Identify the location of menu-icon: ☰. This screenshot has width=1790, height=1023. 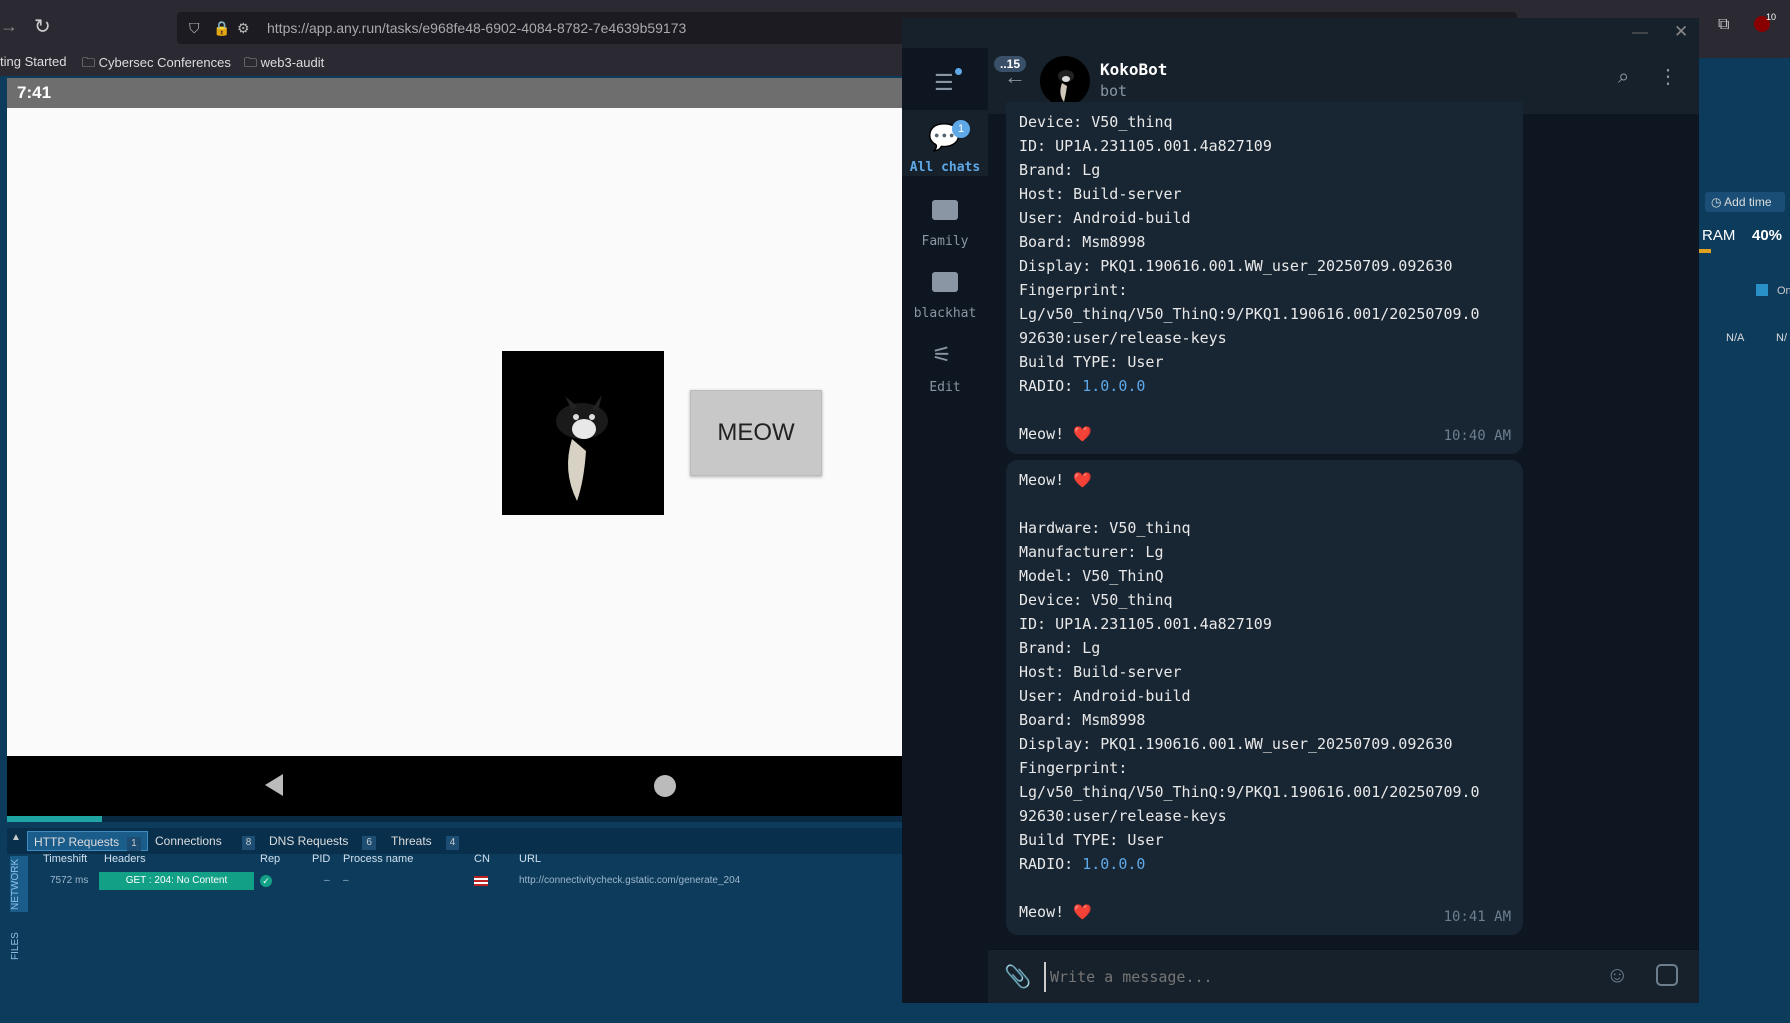
(944, 83).